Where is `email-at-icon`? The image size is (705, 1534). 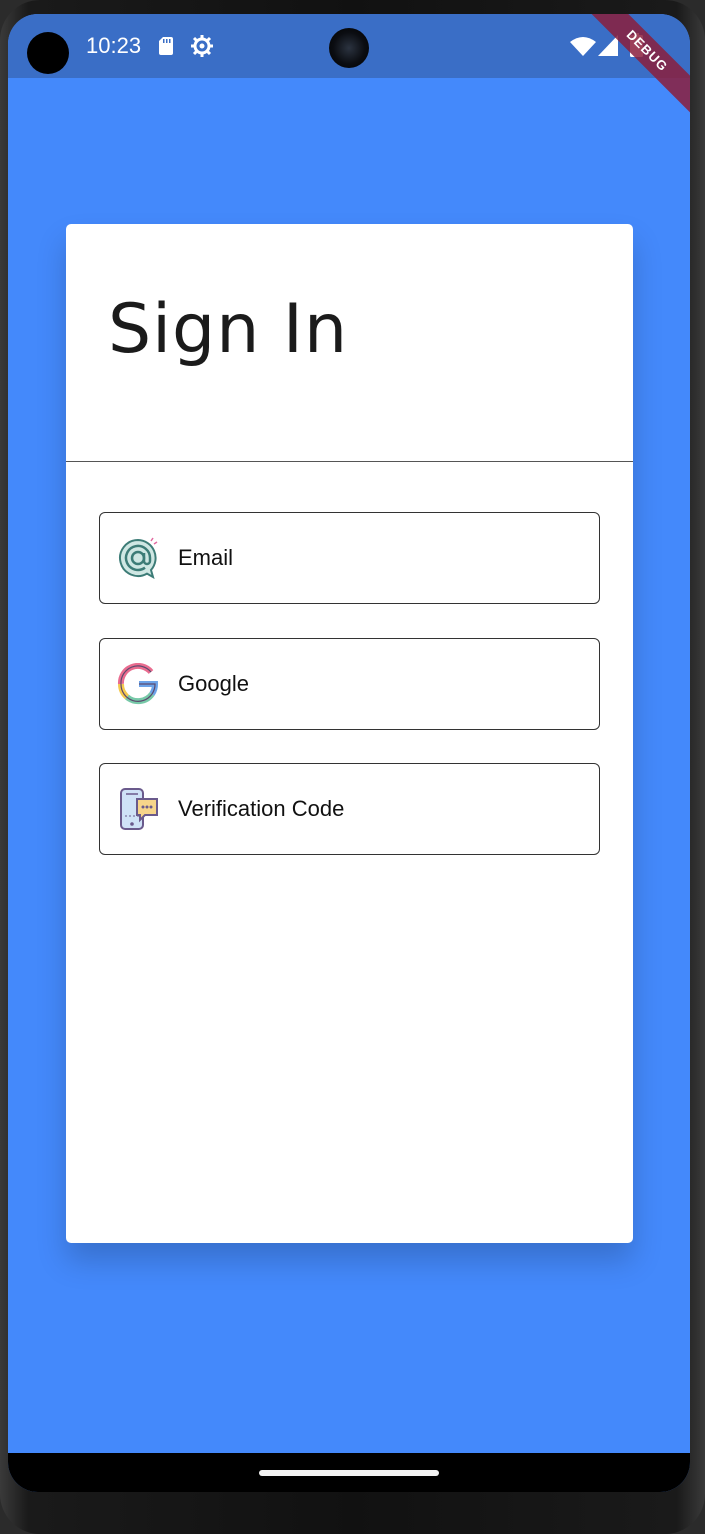 email-at-icon is located at coordinates (138, 558).